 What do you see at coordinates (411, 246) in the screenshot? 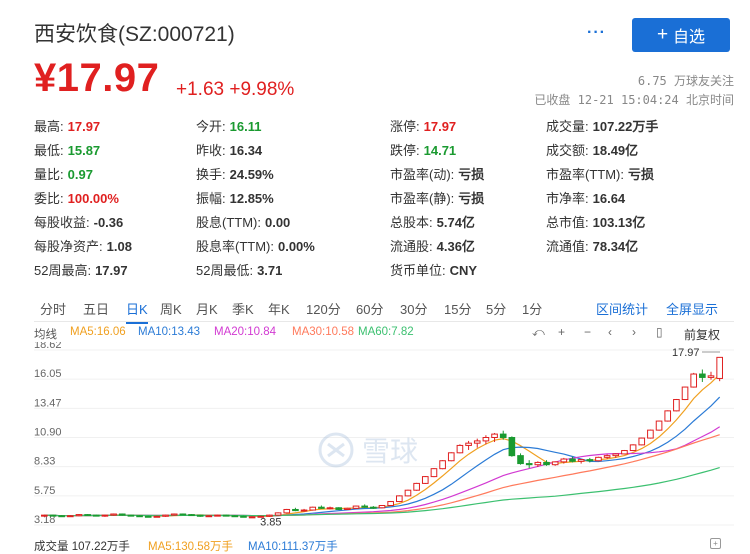
I see `quote-label: 流通股:` at bounding box center [411, 246].